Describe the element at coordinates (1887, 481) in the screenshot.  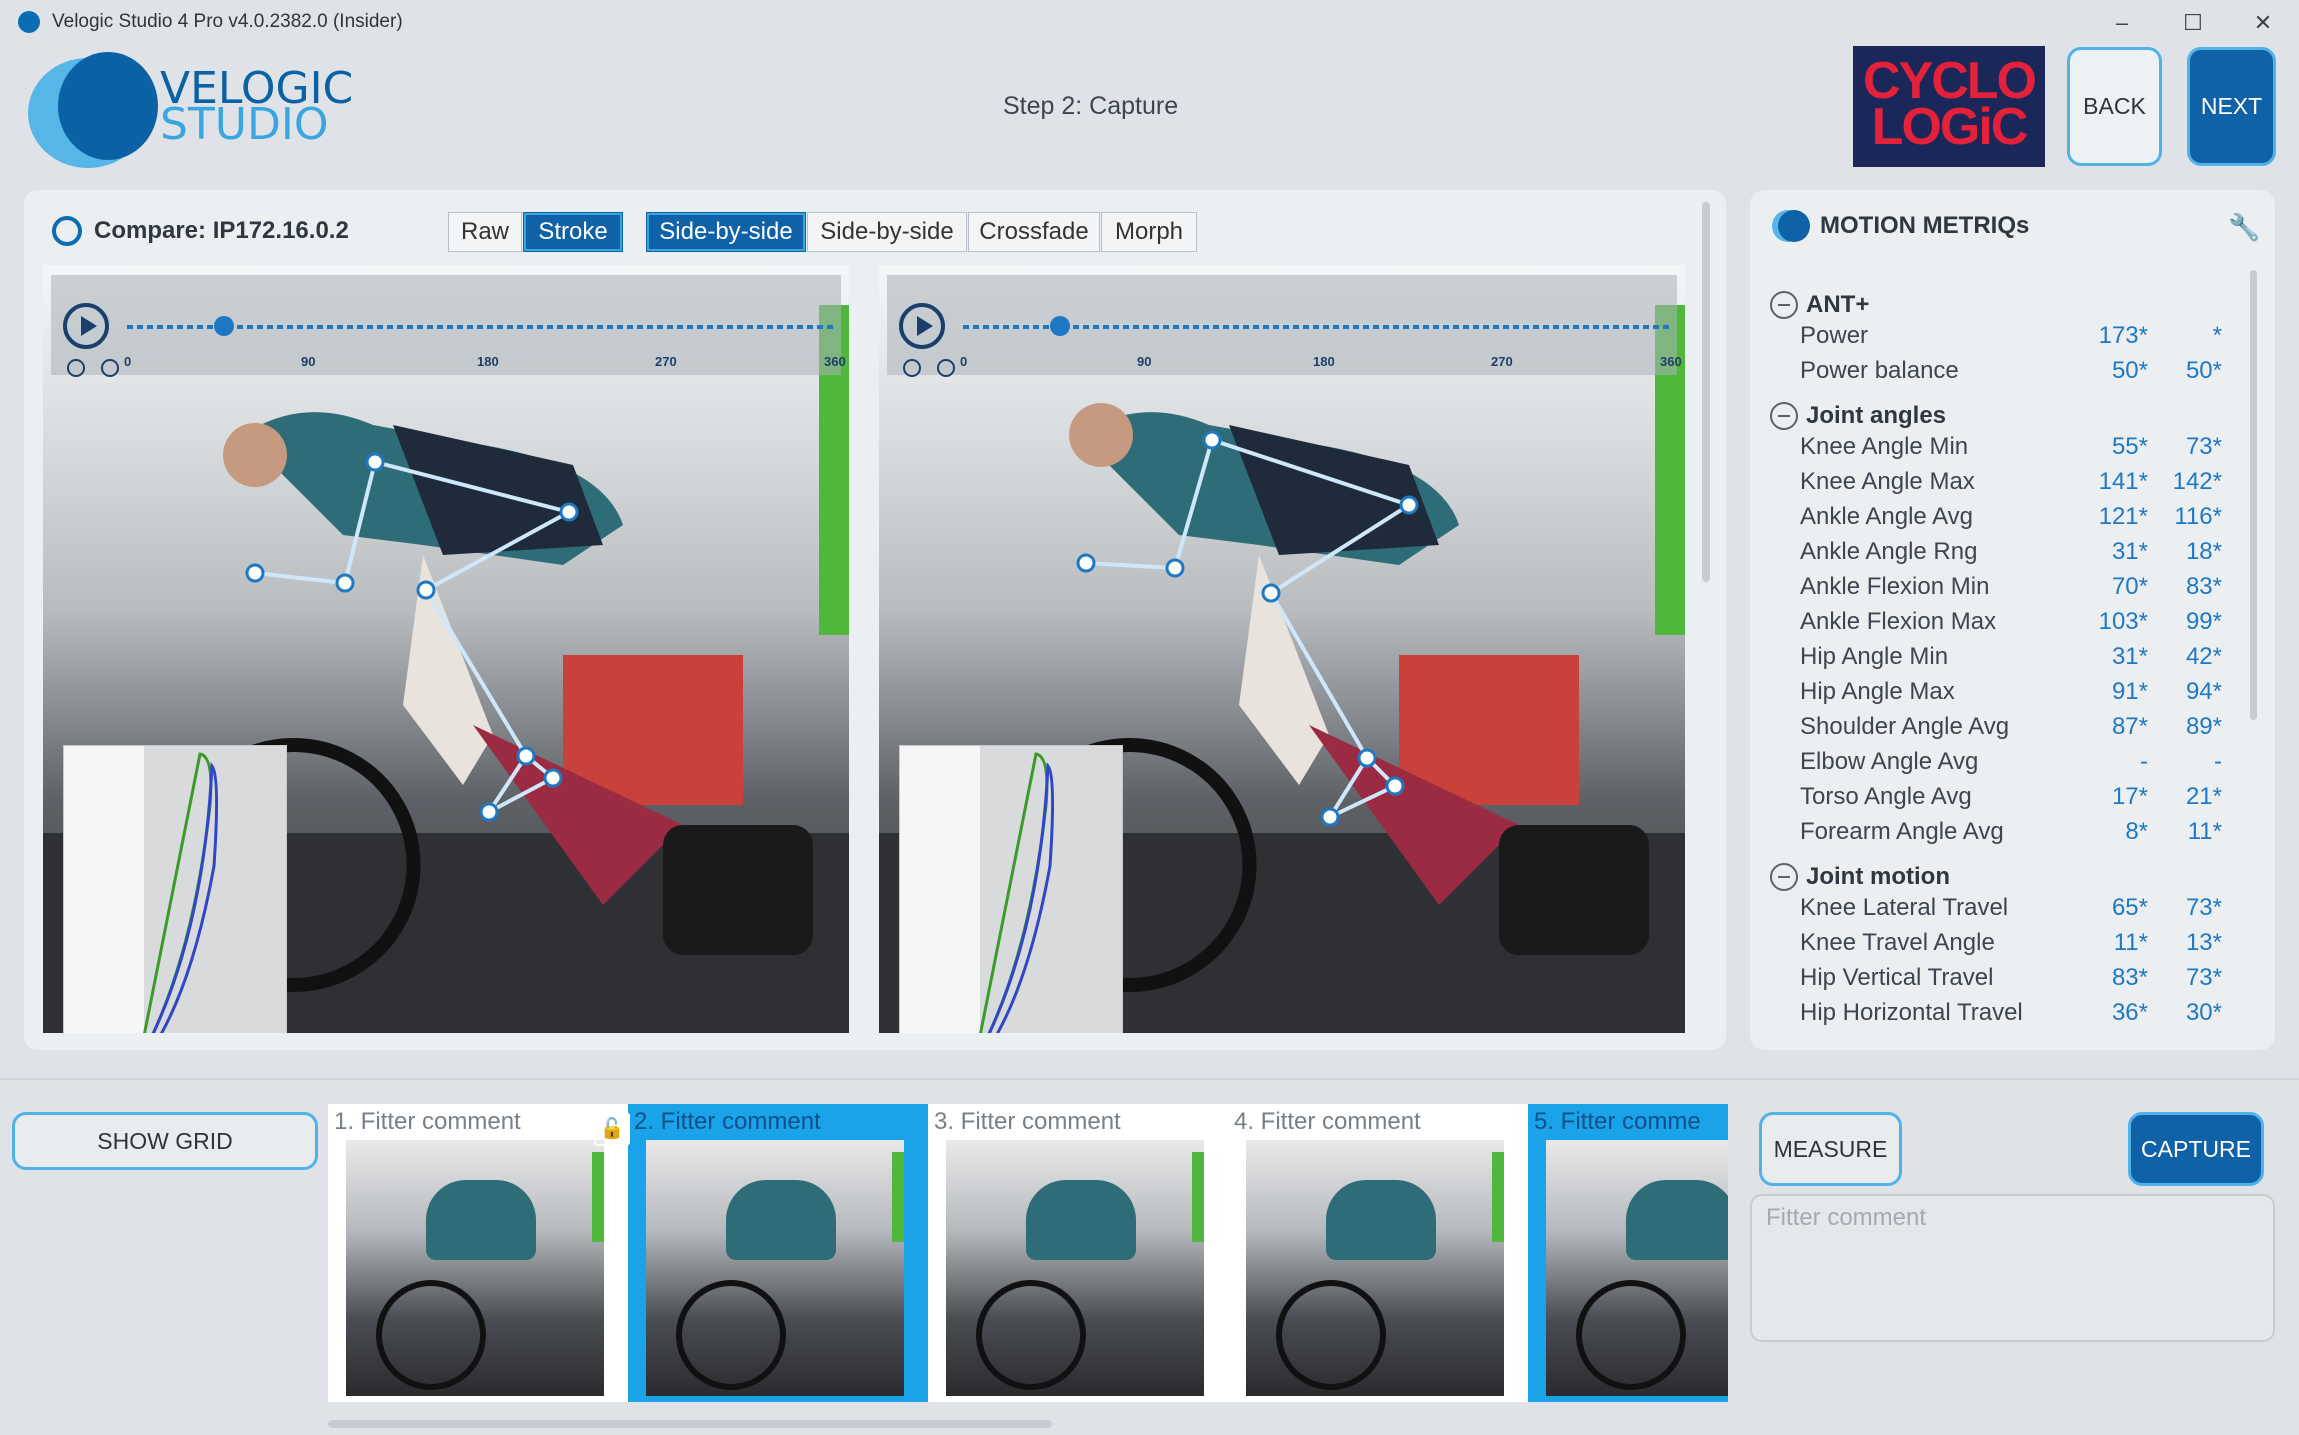
I see `metric-name: Knee Angle Max` at that location.